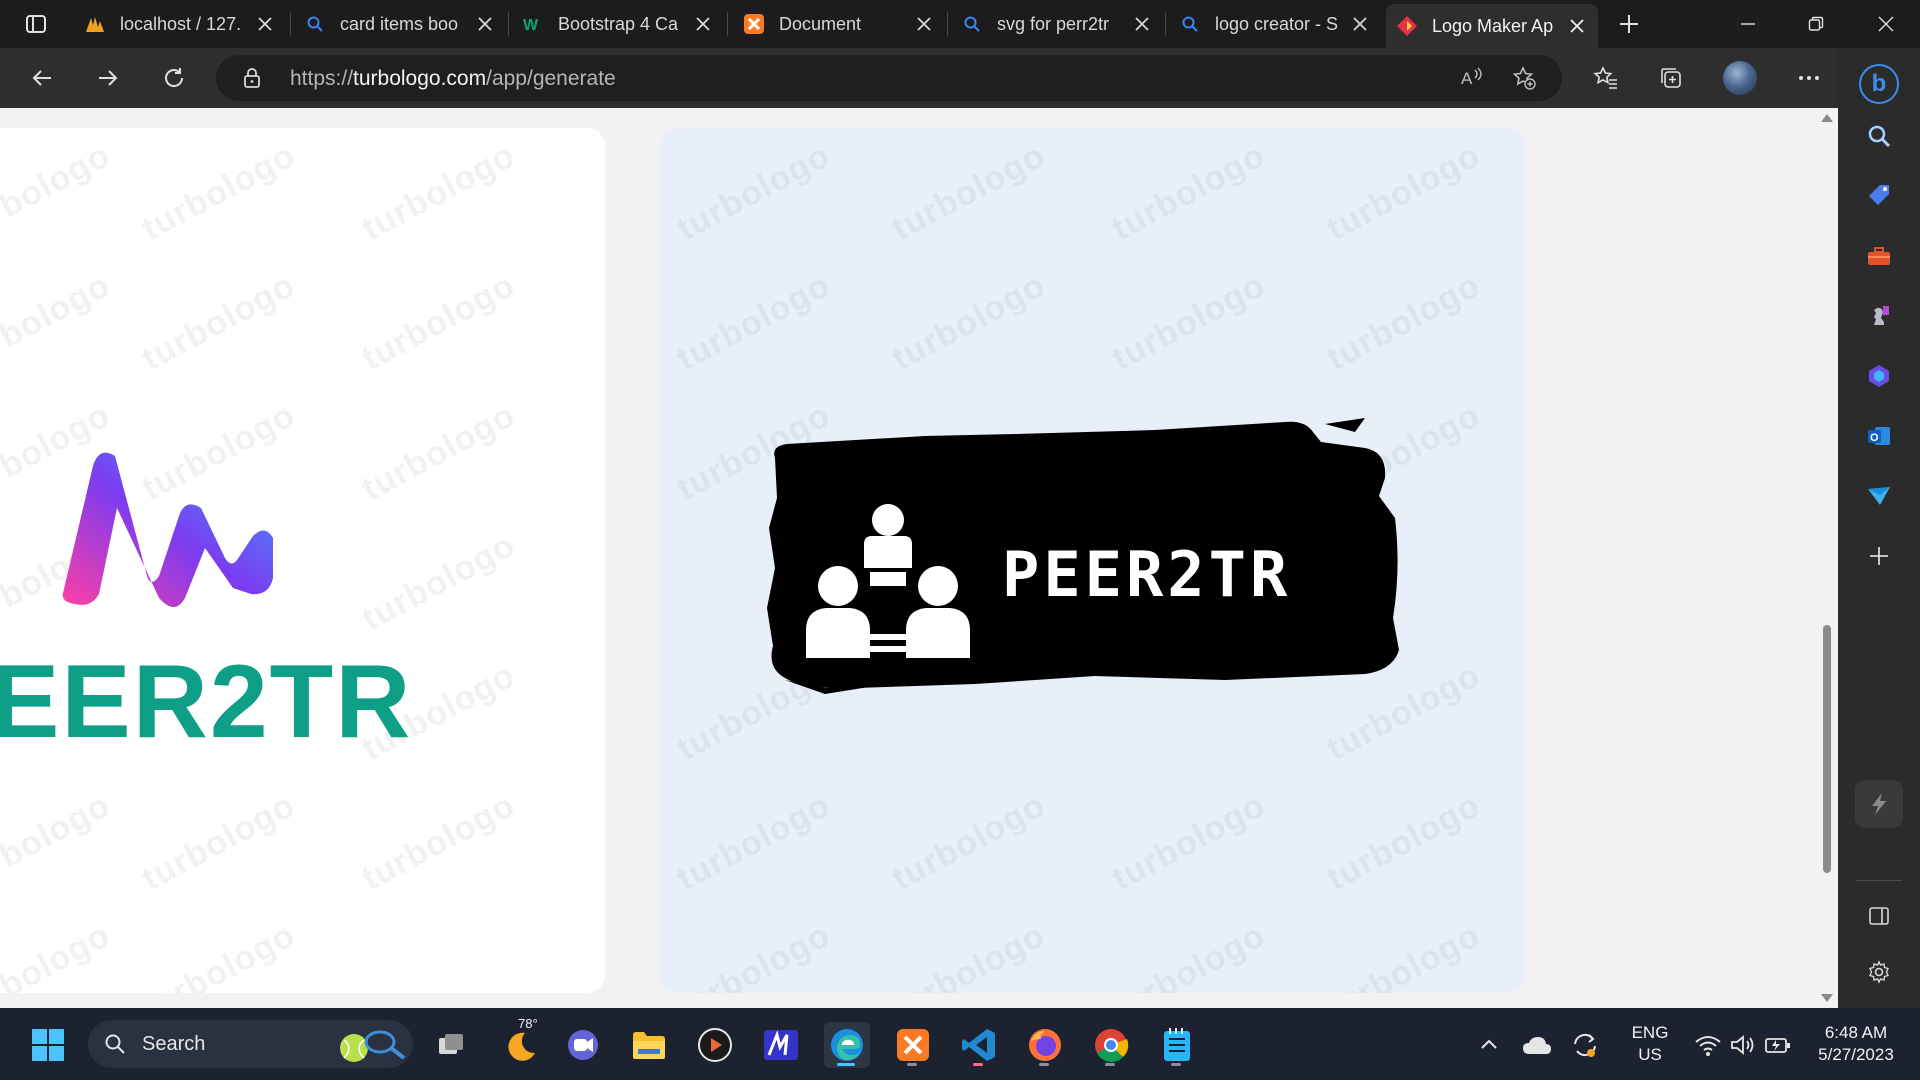 The width and height of the screenshot is (1920, 1080). I want to click on minimize-button, so click(1748, 24).